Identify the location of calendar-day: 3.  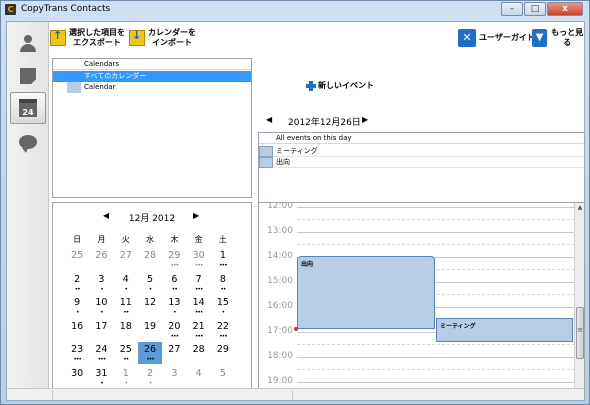
(174, 377).